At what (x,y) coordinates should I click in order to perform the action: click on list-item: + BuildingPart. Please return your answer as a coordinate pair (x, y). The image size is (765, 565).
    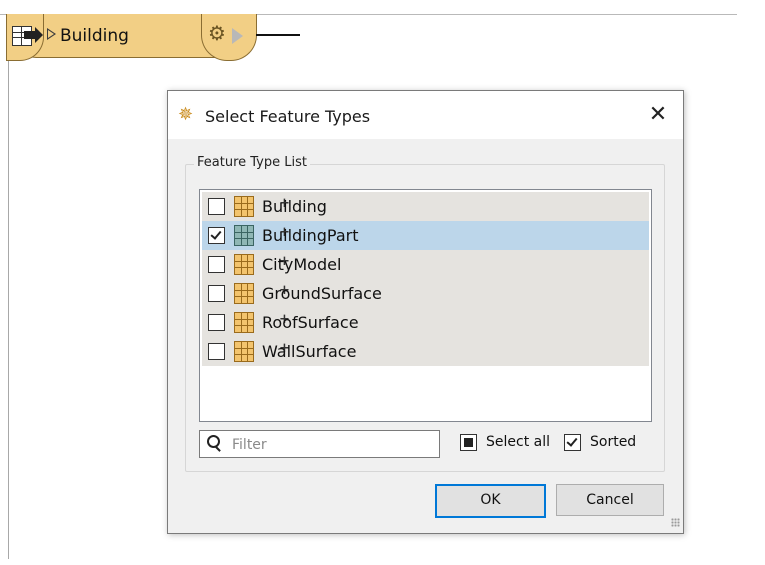
    Looking at the image, I should click on (425, 235).